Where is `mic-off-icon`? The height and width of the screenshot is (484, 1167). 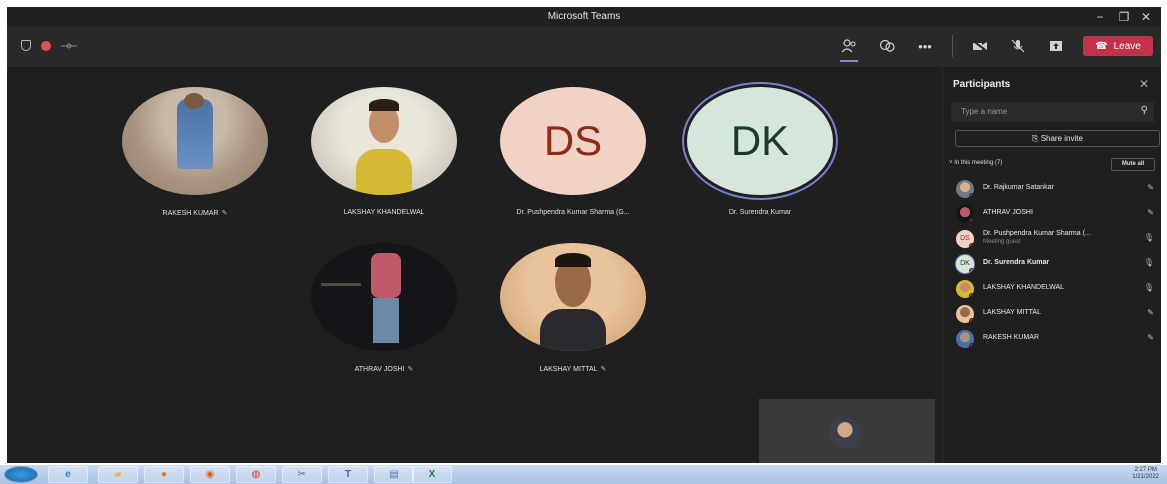
mic-off-icon is located at coordinates (1018, 46).